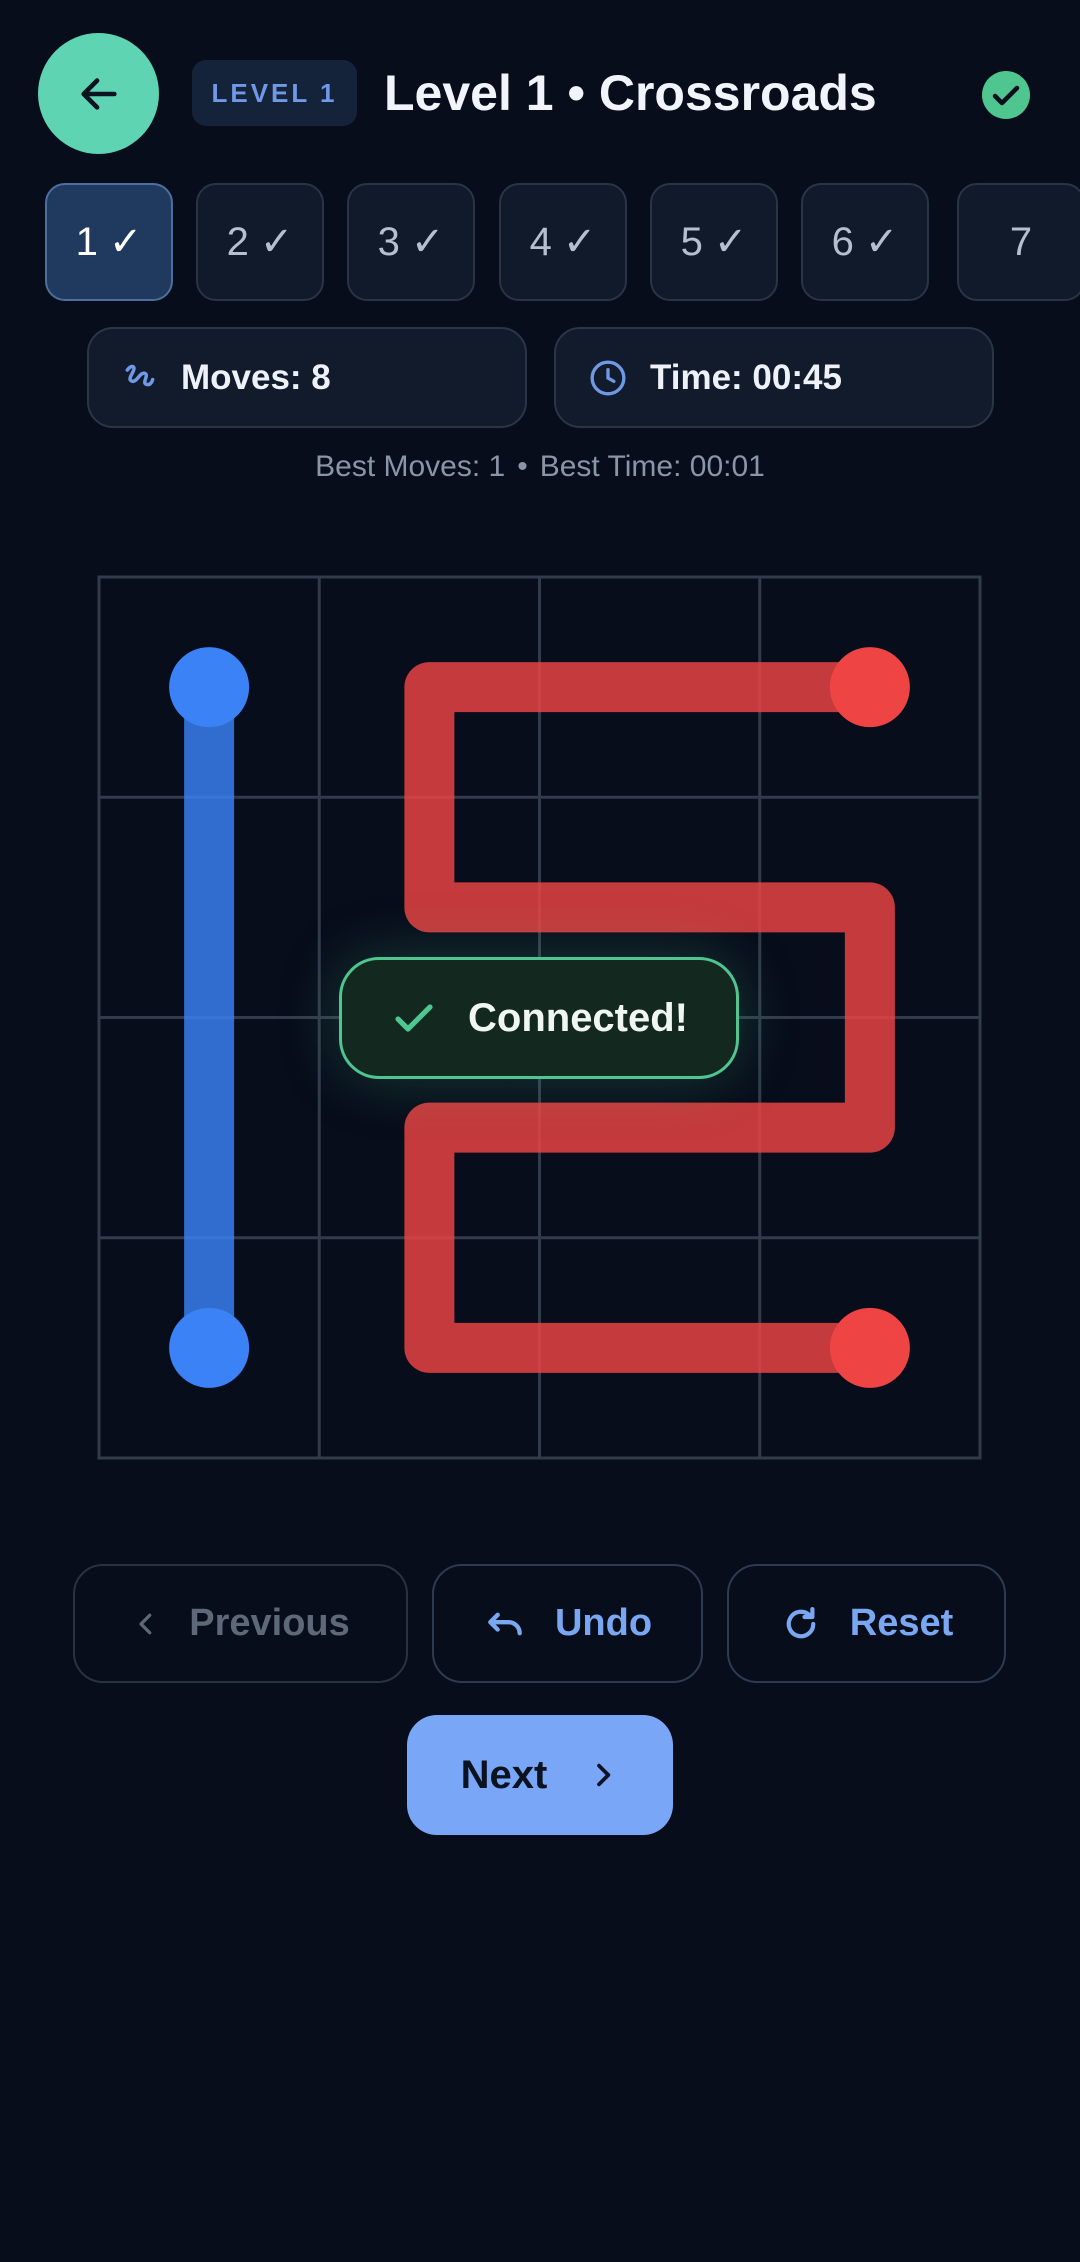 The width and height of the screenshot is (1080, 2262). What do you see at coordinates (274, 93) in the screenshot?
I see `level-badge: LEVEL 1` at bounding box center [274, 93].